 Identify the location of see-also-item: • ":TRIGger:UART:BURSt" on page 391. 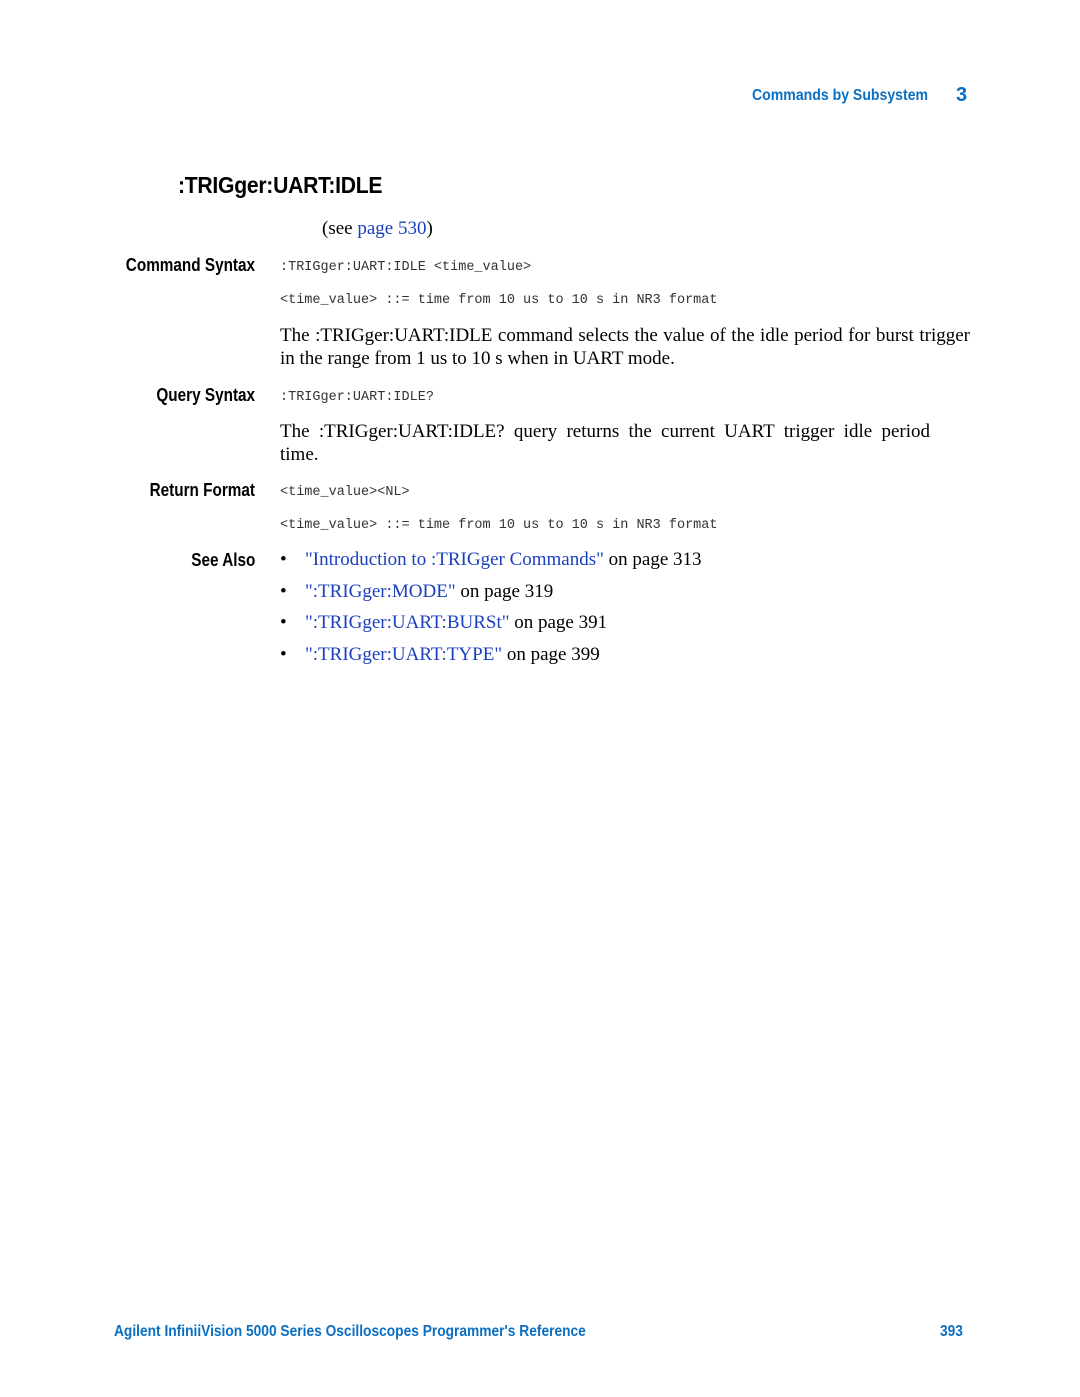
(491, 628).